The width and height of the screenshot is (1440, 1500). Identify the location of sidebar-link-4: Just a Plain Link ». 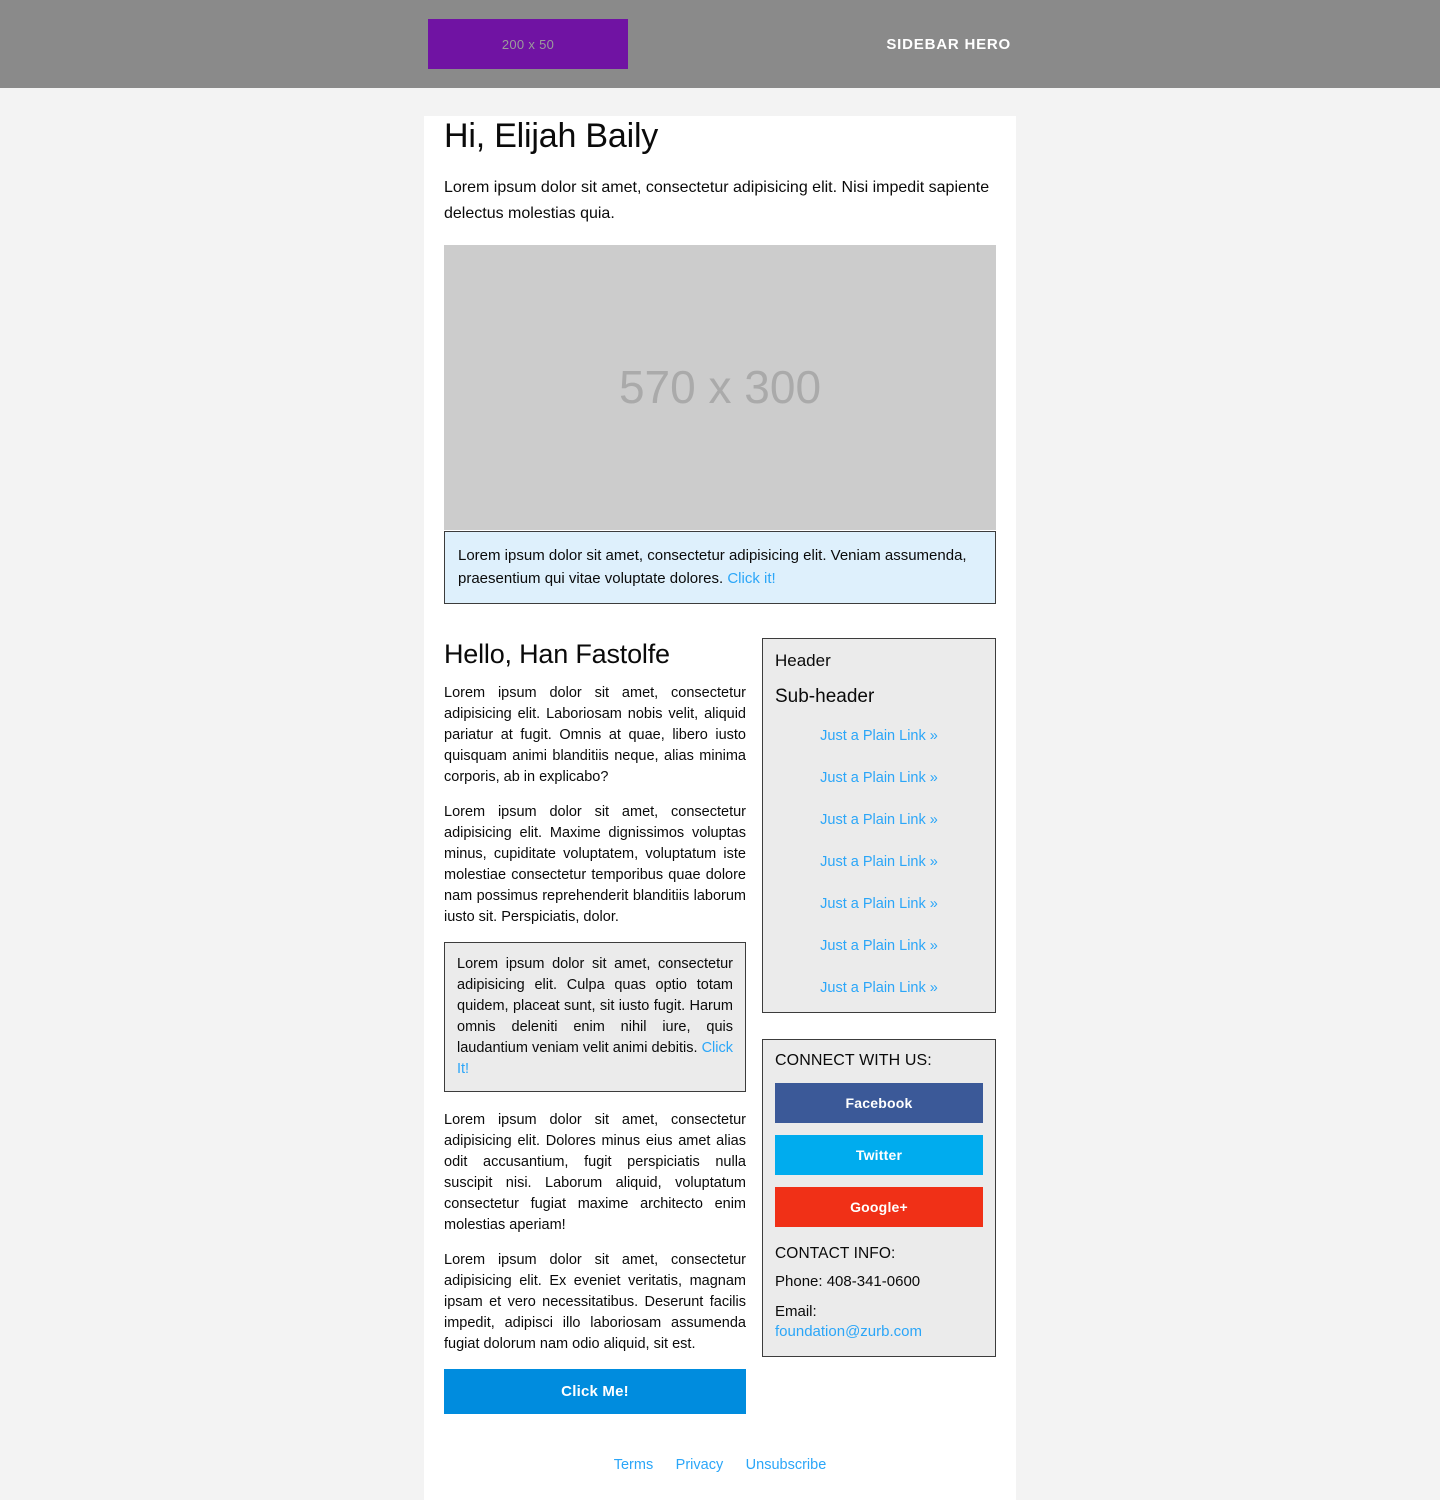
(879, 862).